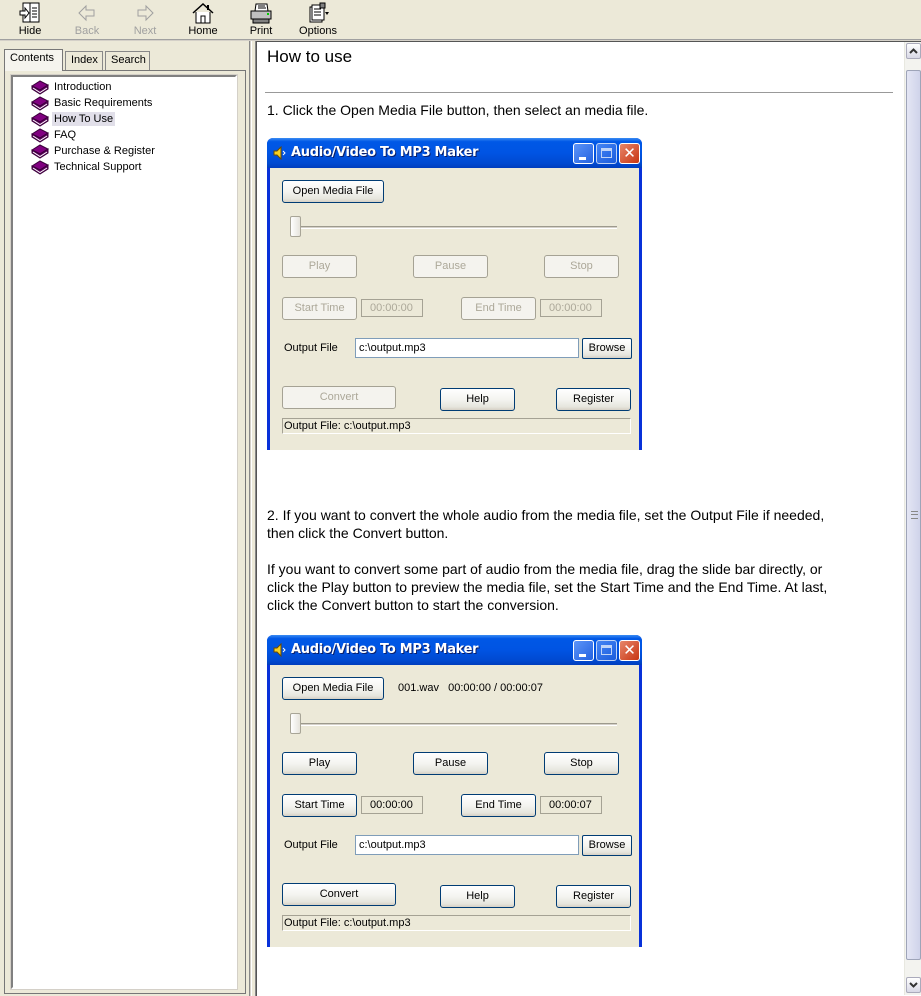  Describe the element at coordinates (30, 20) in the screenshot. I see `hide-button: Hide` at that location.